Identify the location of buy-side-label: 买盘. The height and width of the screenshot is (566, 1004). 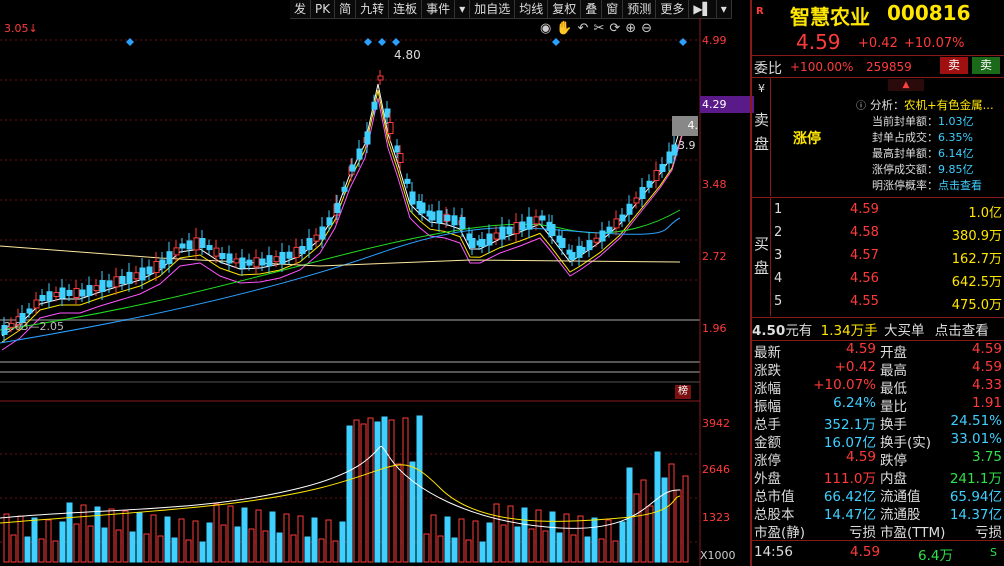
(762, 256).